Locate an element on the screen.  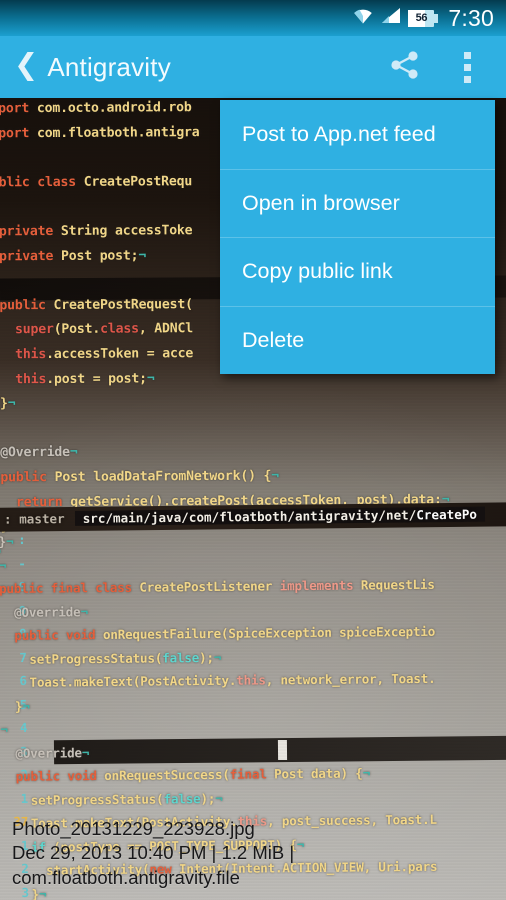
status-bar-clock: 7:30 is located at coordinates (471, 17).